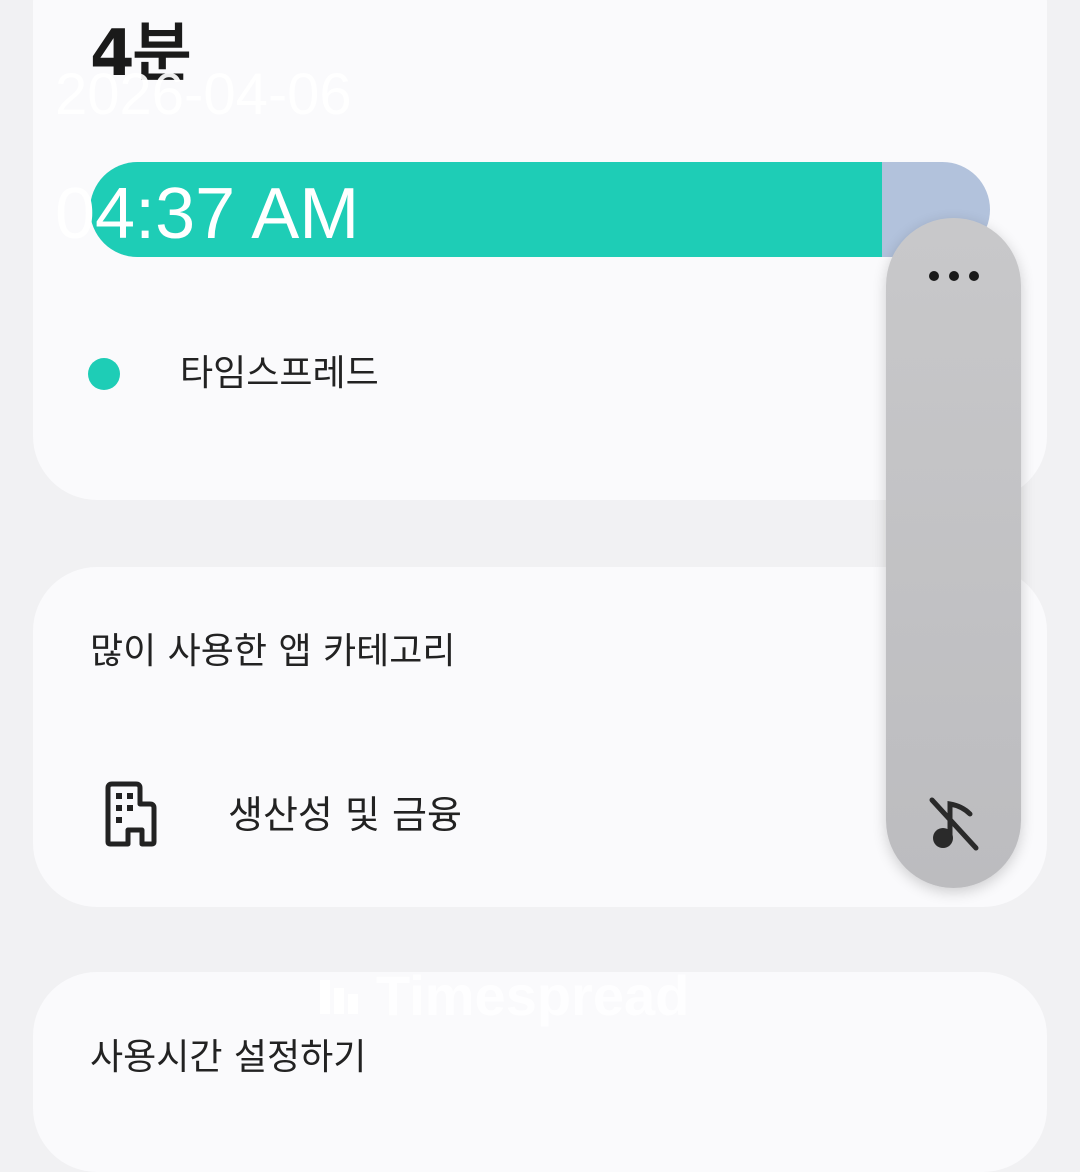 The height and width of the screenshot is (1172, 1080). I want to click on building-icon, so click(131, 814).